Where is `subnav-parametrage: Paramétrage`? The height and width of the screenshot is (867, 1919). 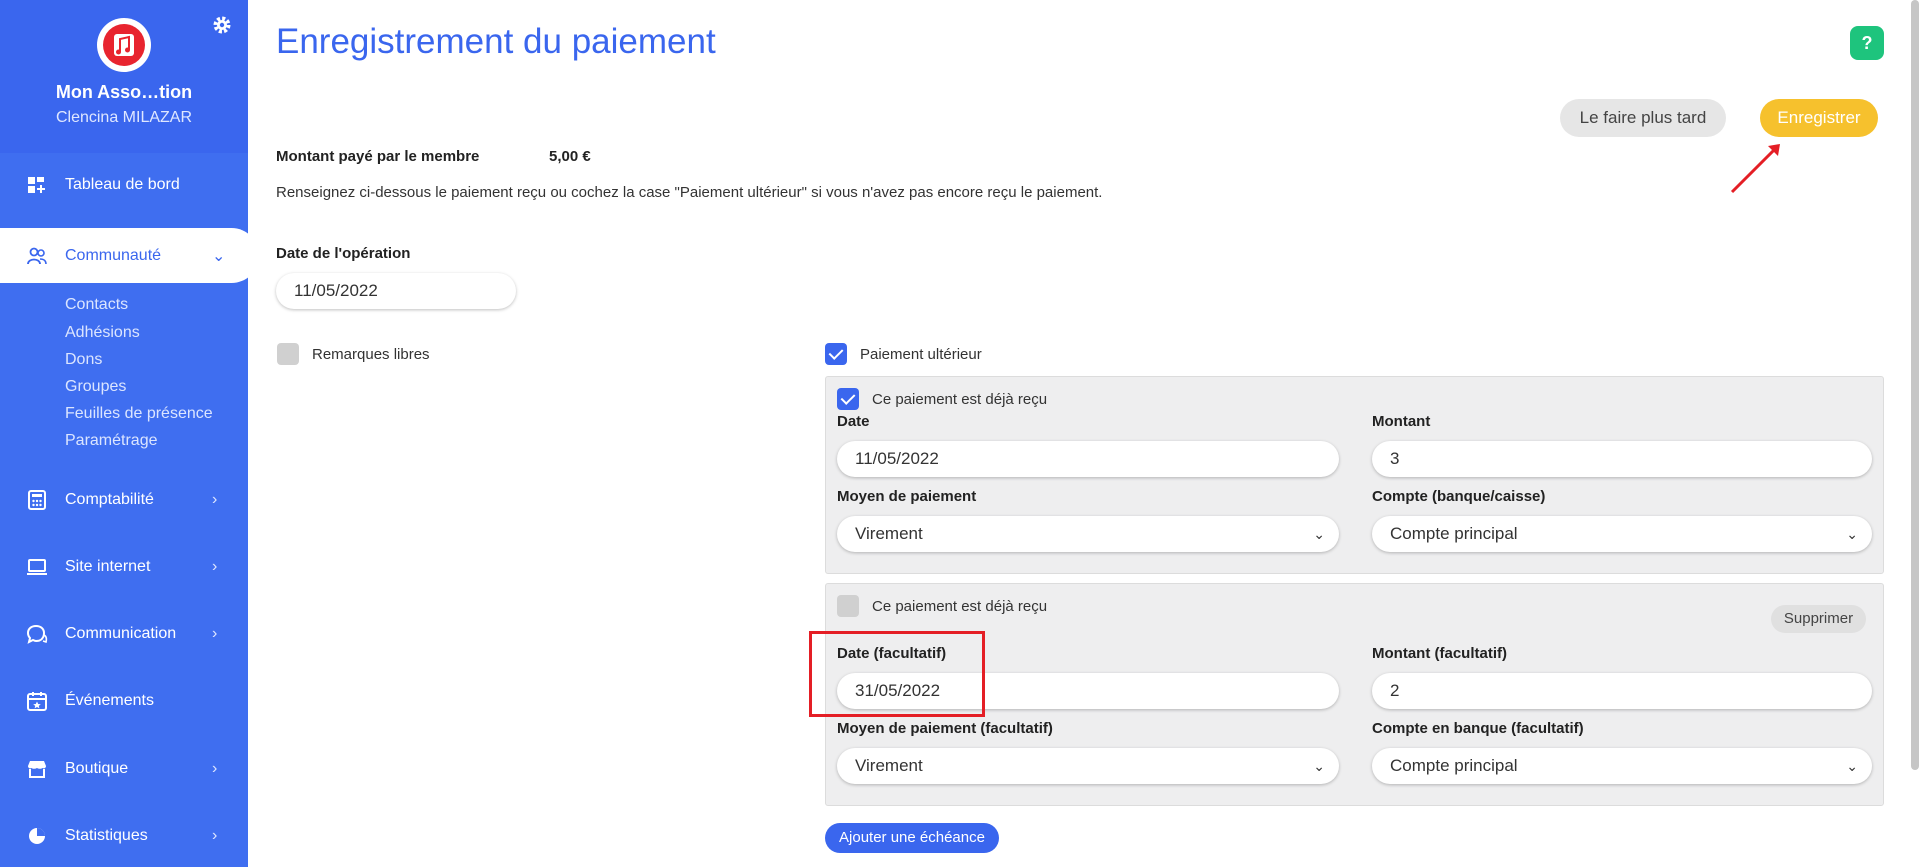
subnav-parametrage: Paramétrage is located at coordinates (111, 441).